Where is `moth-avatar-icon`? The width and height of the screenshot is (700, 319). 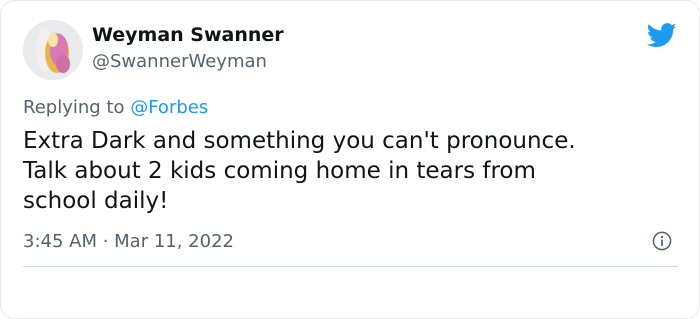
moth-avatar-icon is located at coordinates (53, 50).